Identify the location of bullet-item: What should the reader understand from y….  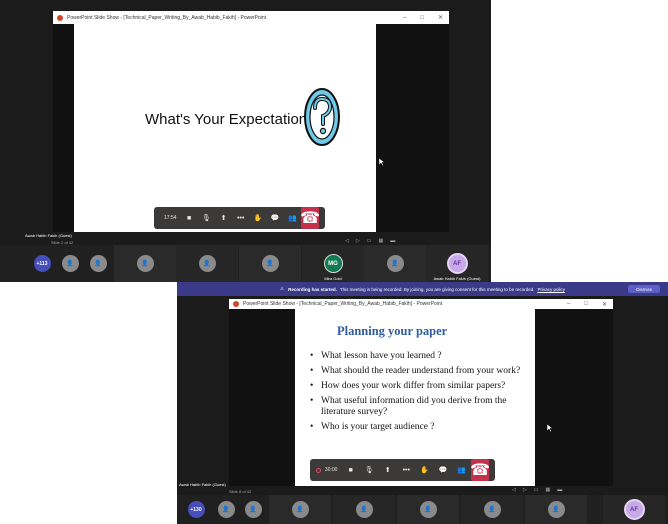
(417, 371).